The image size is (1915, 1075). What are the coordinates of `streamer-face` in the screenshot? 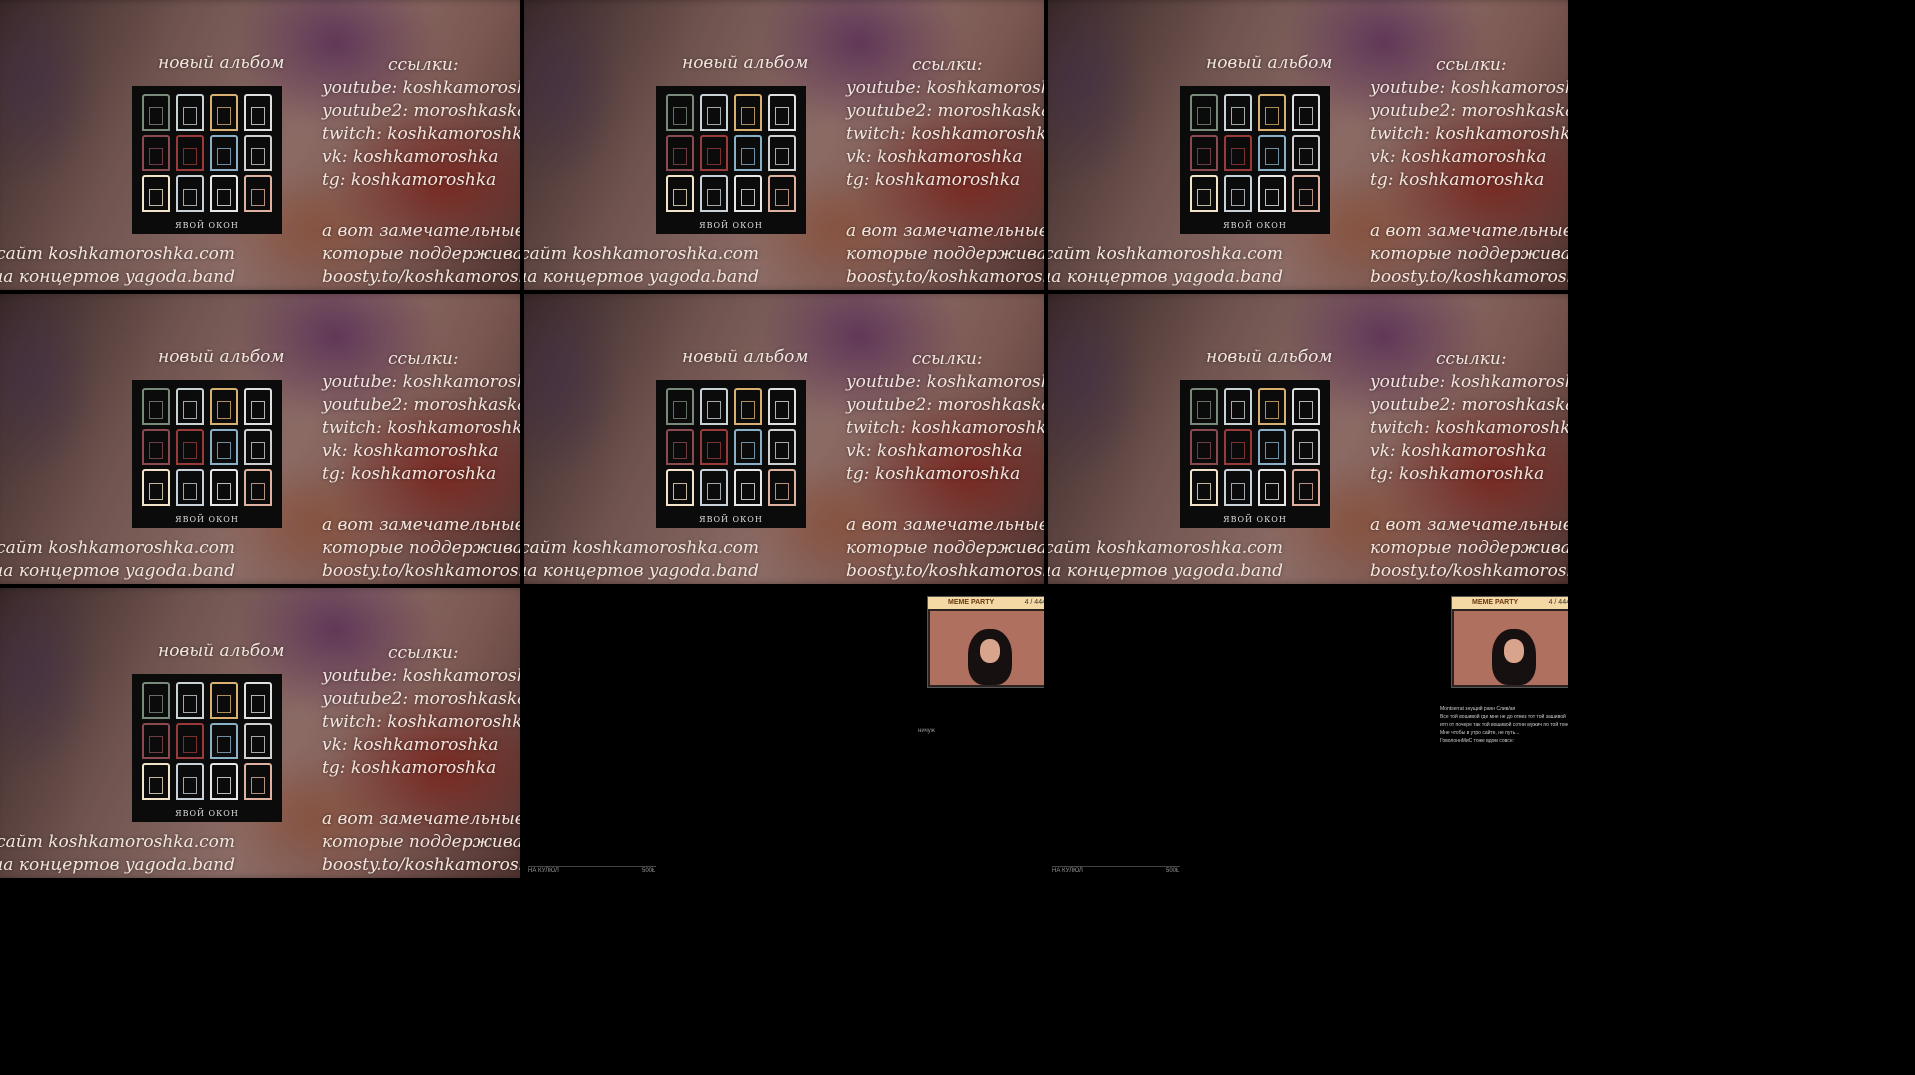 It's located at (1514, 651).